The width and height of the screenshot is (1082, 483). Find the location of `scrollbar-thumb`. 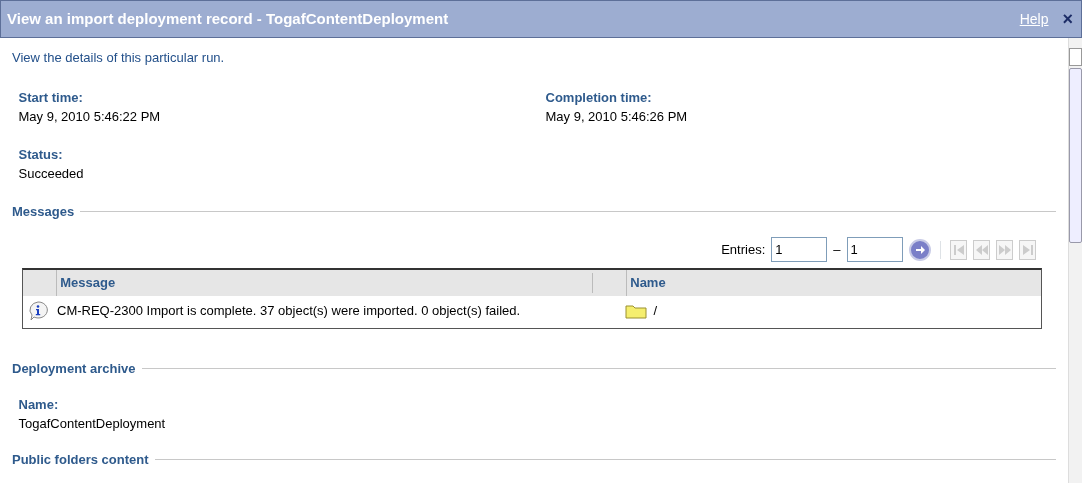

scrollbar-thumb is located at coordinates (1075, 155).